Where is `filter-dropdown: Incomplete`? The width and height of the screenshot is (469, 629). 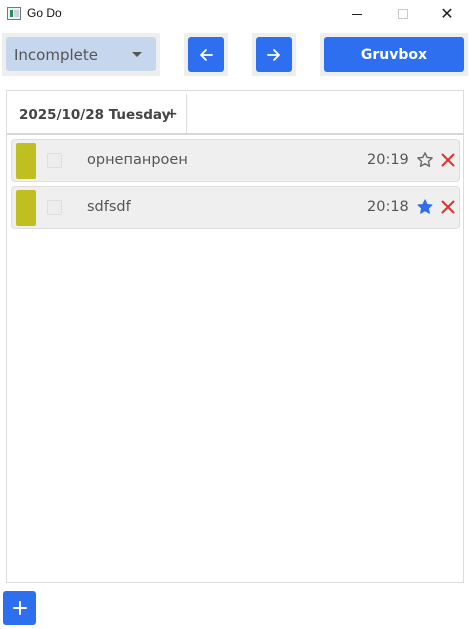
filter-dropdown: Incomplete is located at coordinates (81, 54).